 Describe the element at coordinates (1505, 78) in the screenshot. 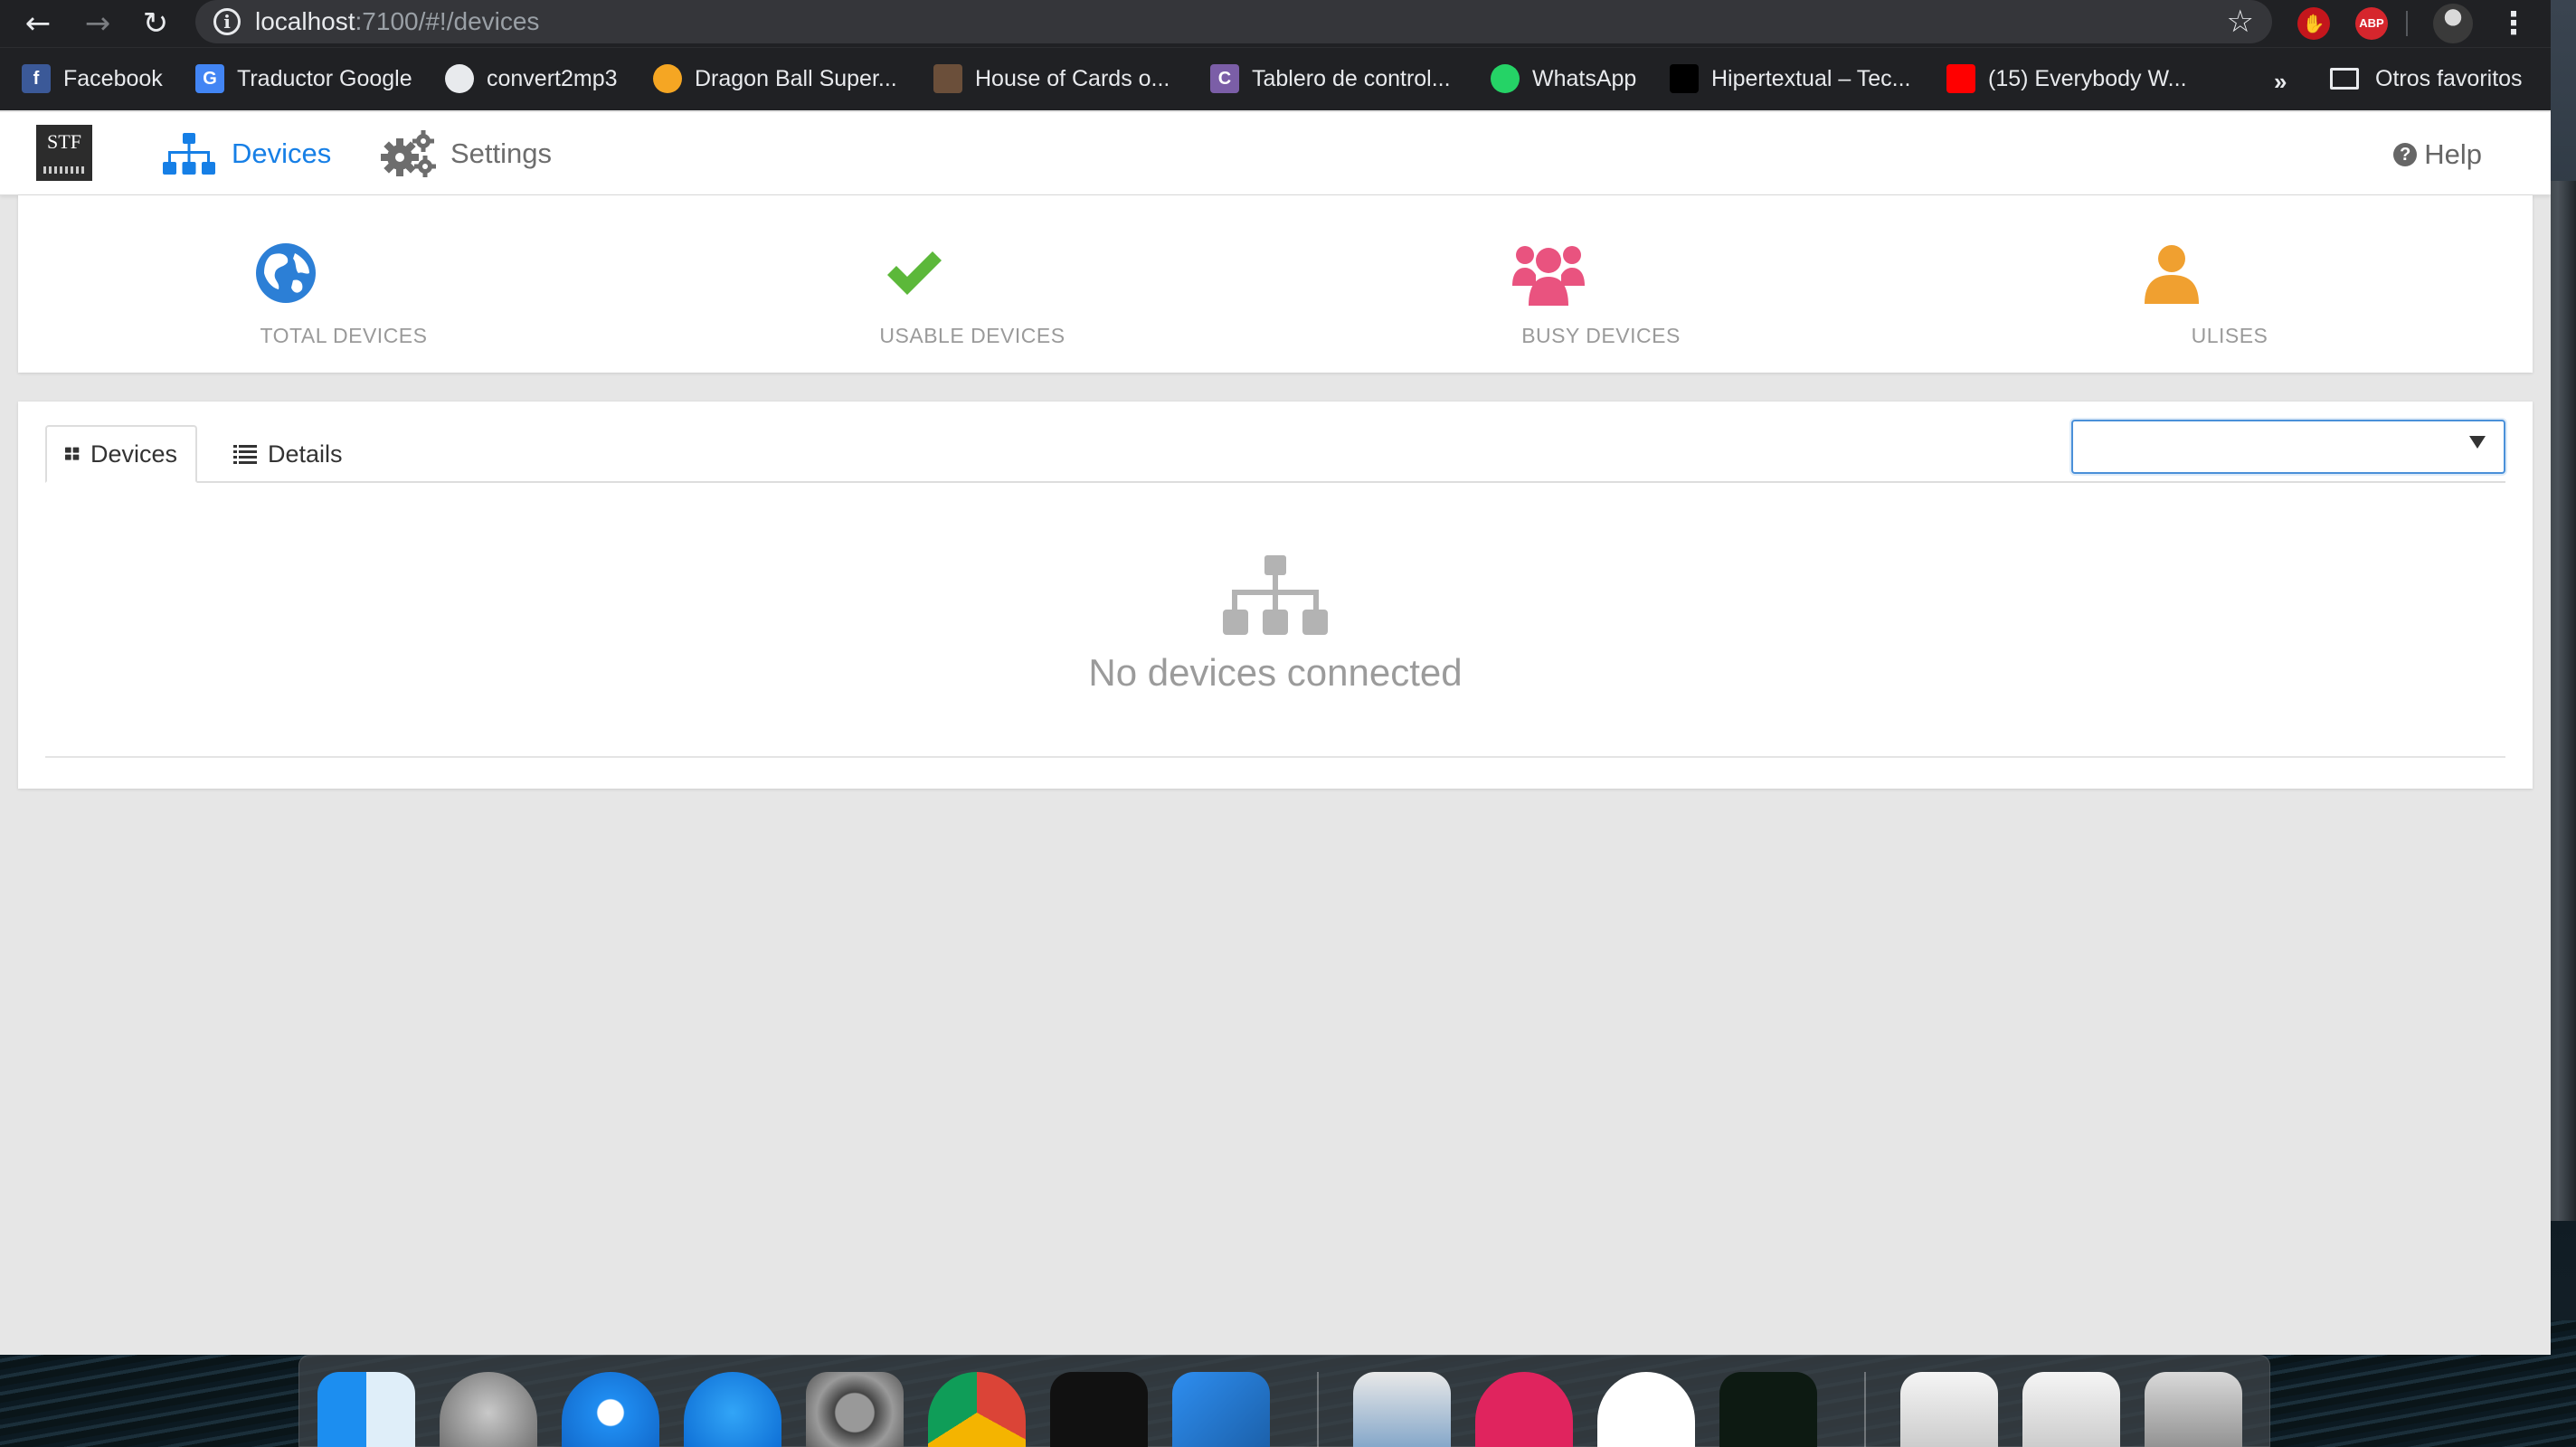

I see `whatsapp-icon` at that location.